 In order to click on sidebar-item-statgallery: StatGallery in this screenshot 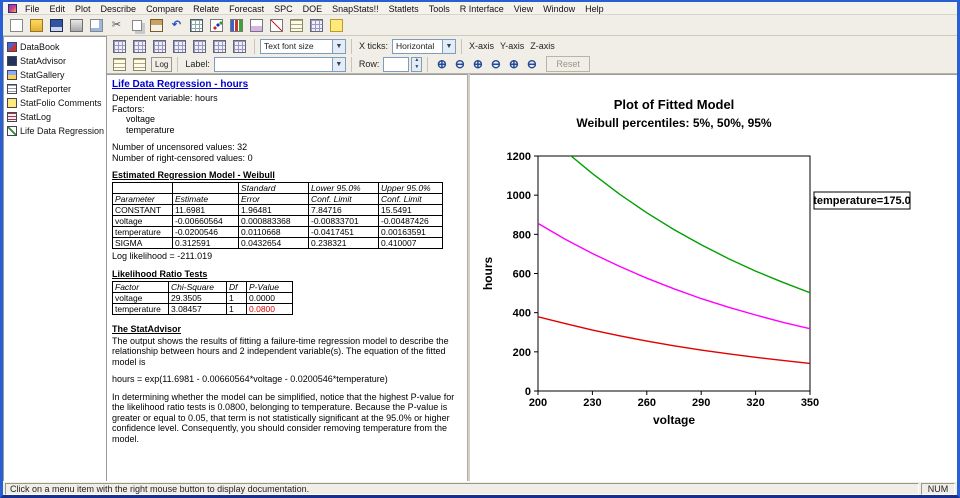, I will do `click(55, 75)`.